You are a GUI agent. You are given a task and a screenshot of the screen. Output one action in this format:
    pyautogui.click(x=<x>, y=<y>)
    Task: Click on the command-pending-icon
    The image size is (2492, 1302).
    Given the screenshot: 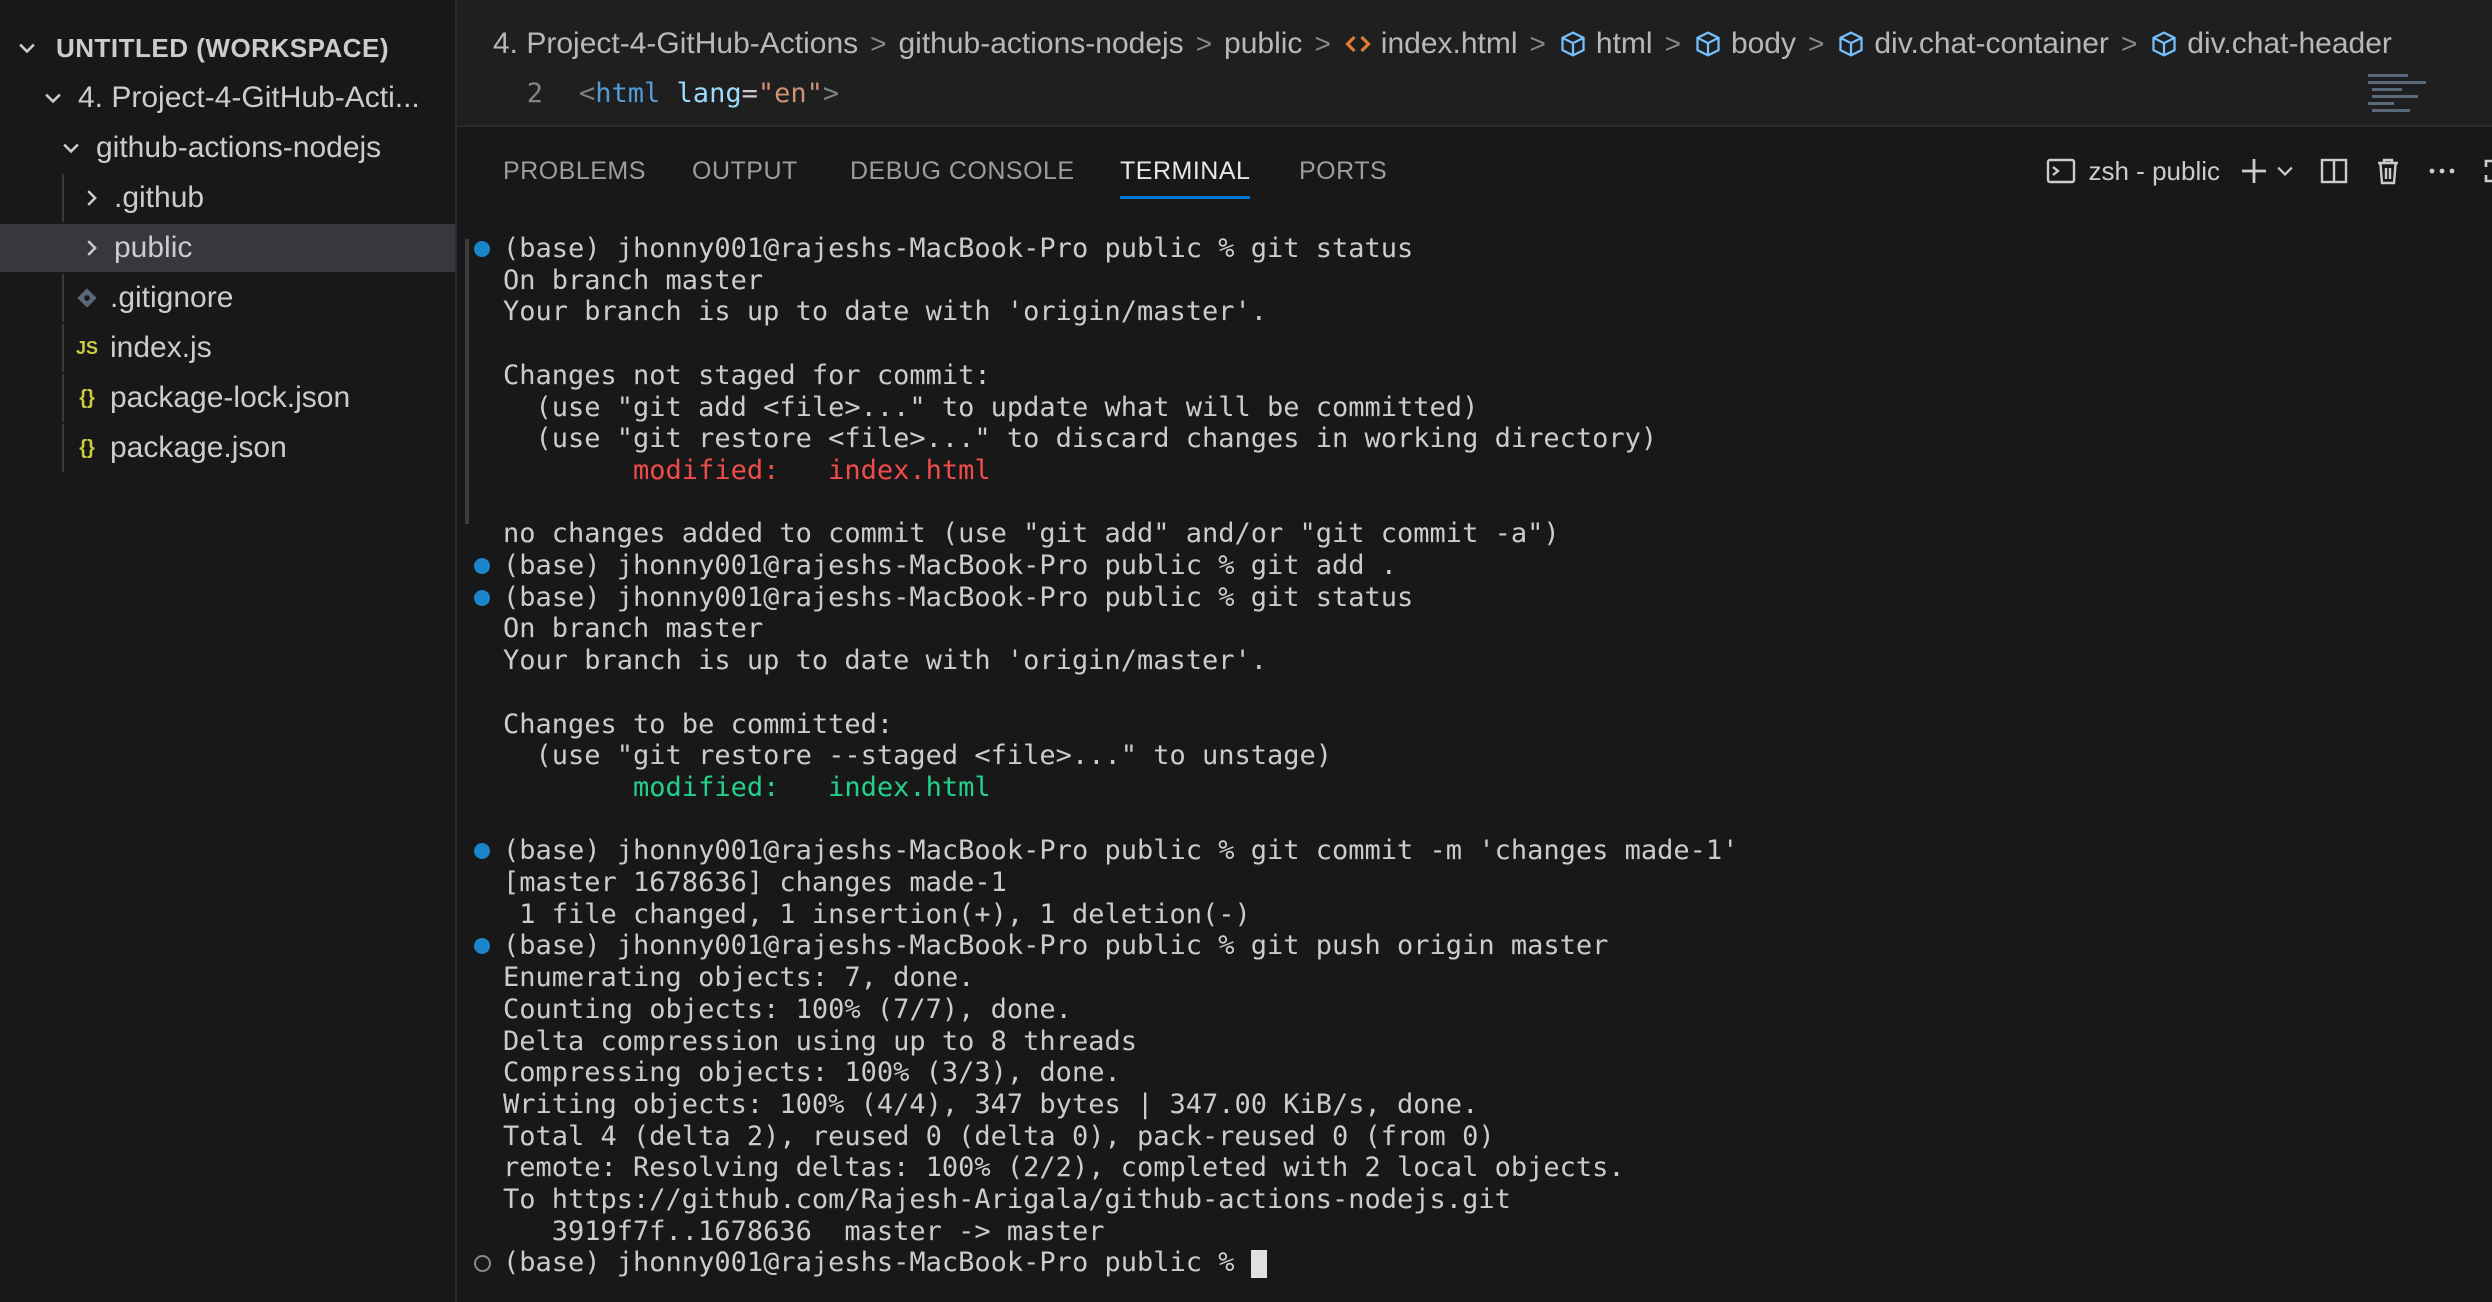 What is the action you would take?
    pyautogui.click(x=482, y=1264)
    